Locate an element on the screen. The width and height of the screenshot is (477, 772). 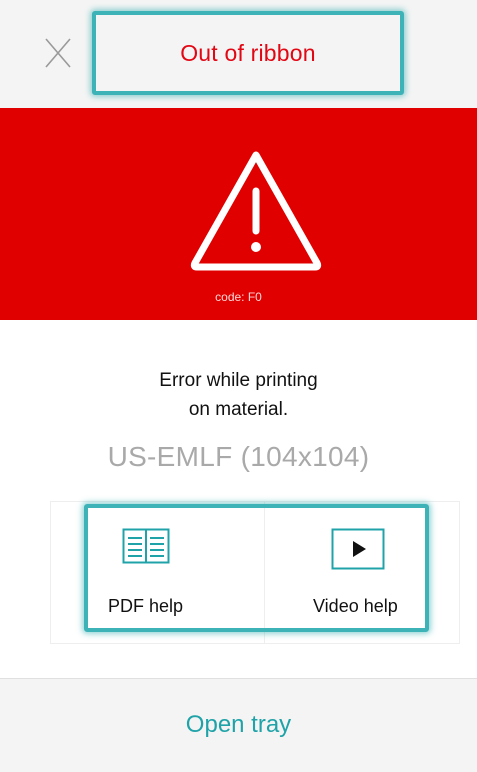
title-highlight: Out of ribbon is located at coordinates (248, 53).